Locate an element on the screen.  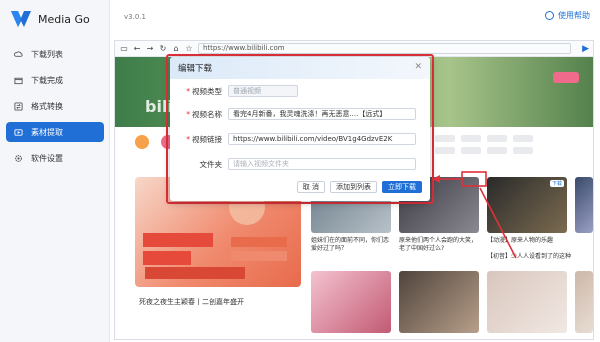
annotation-arrow is located at coordinates (474, 215).